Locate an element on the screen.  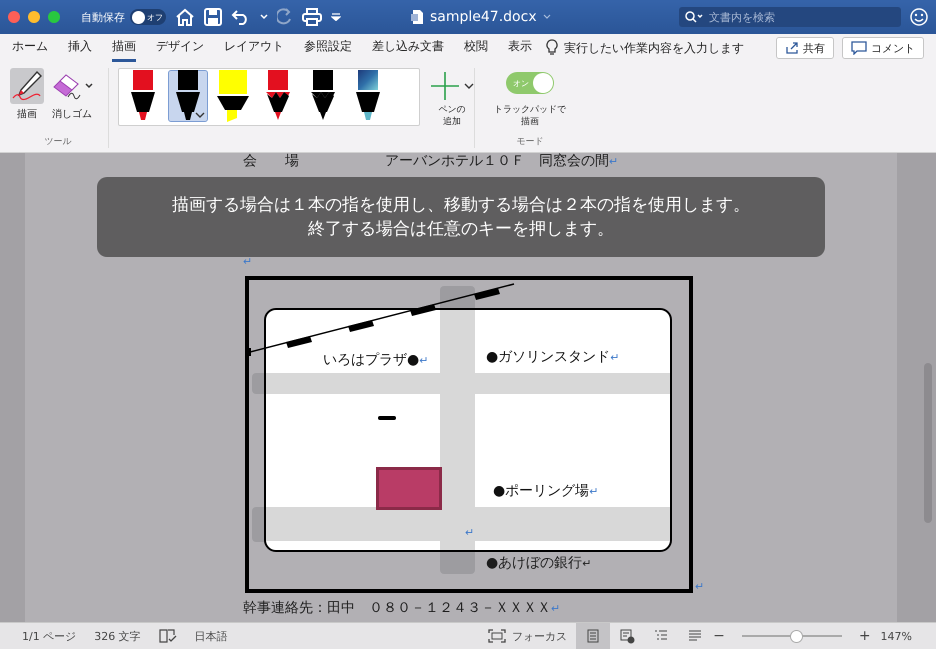
web-layout-icon is located at coordinates (627, 636).